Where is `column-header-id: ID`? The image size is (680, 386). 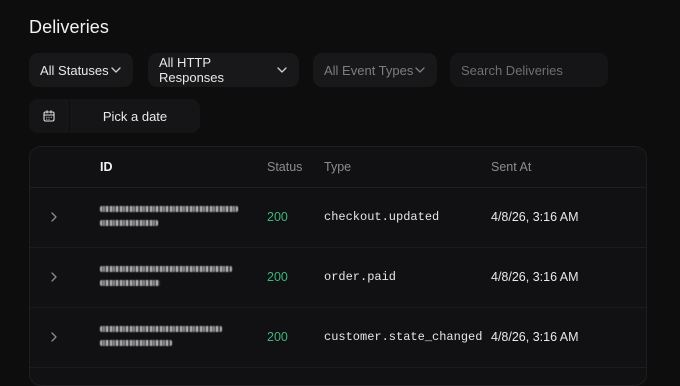
column-header-id: ID is located at coordinates (106, 167).